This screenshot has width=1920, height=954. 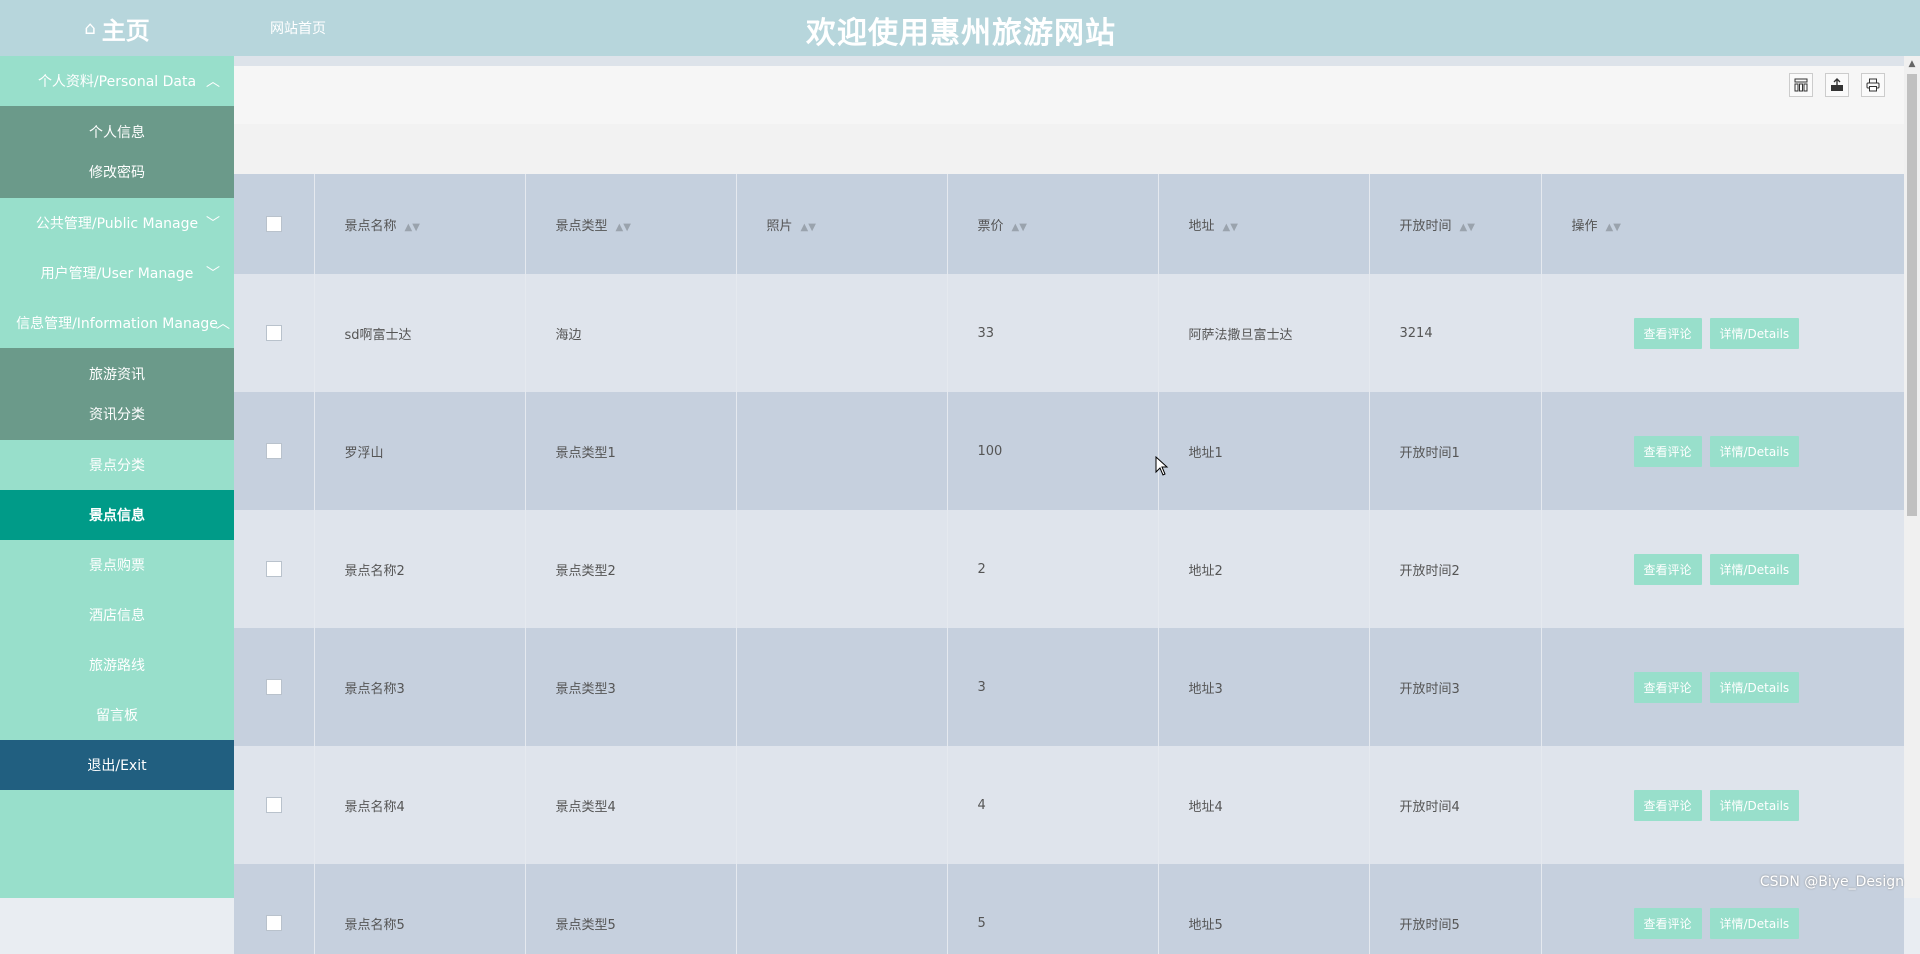 What do you see at coordinates (117, 615) in the screenshot?
I see `sidebar-item-hotel-info: 酒店信息` at bounding box center [117, 615].